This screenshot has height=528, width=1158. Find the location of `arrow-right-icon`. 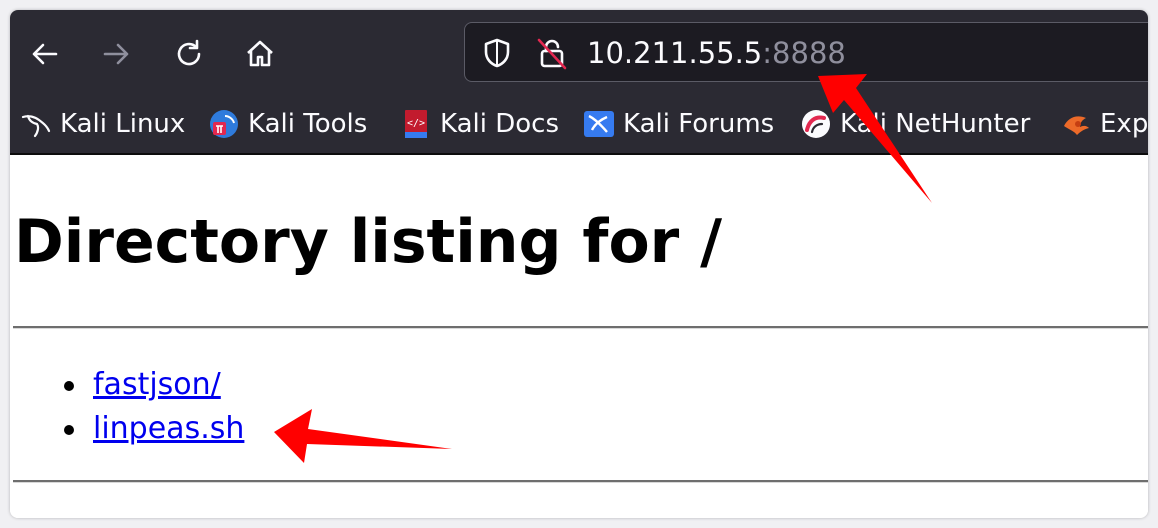

arrow-right-icon is located at coordinates (116, 54).